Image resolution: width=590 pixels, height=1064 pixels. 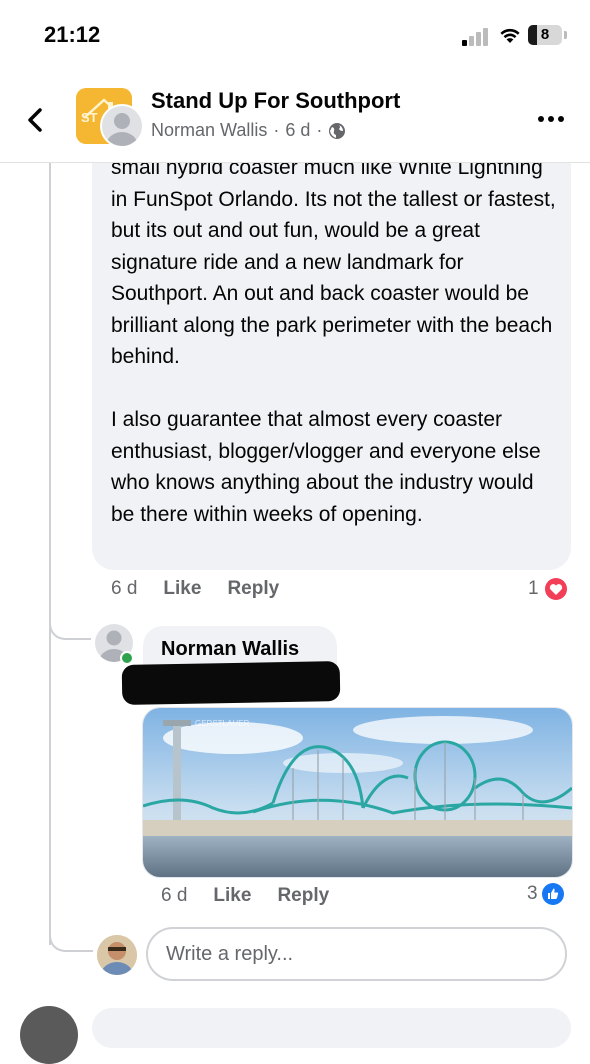 What do you see at coordinates (89, 117) in the screenshot?
I see `logo-text: ST` at bounding box center [89, 117].